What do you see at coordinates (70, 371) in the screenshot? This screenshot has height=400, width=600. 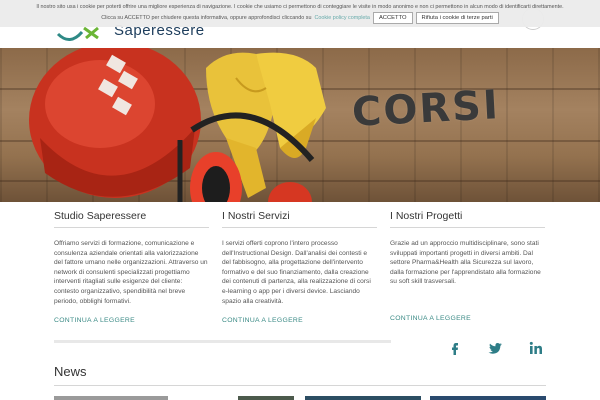 I see `news-heading: News` at bounding box center [70, 371].